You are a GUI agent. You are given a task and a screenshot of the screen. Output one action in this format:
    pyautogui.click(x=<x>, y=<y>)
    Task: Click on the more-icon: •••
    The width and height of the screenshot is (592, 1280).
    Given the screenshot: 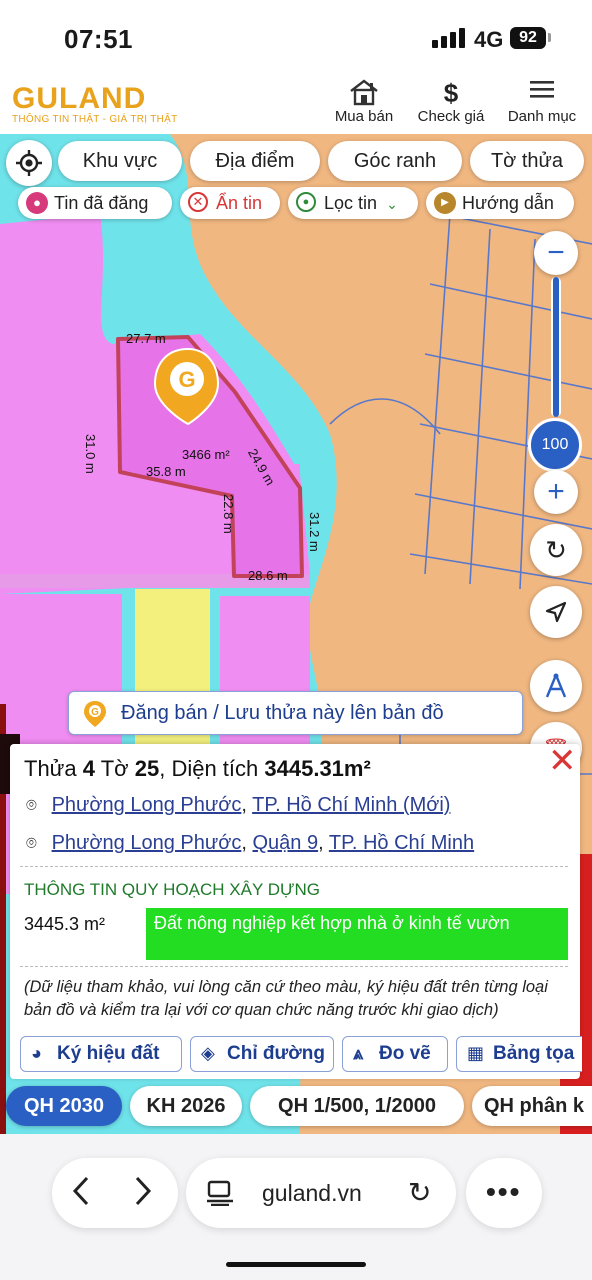 What is the action you would take?
    pyautogui.click(x=504, y=1191)
    